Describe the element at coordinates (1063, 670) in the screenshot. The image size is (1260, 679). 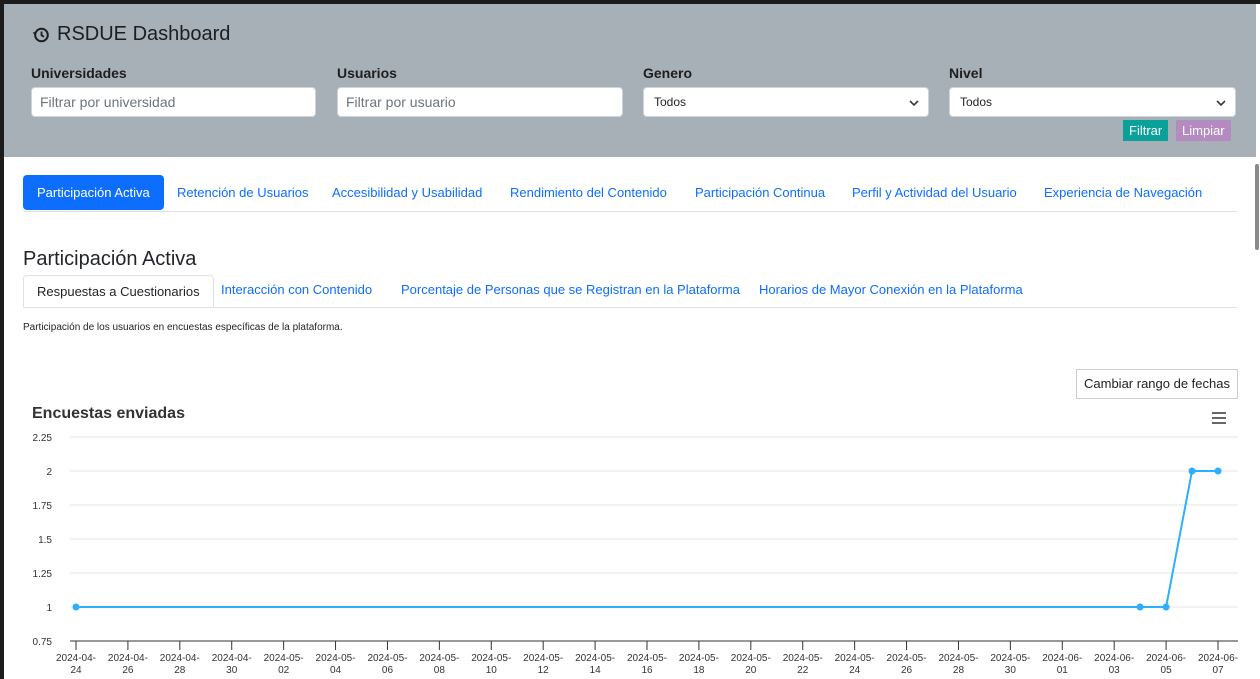
I see `x-tick-label-day: 01` at that location.